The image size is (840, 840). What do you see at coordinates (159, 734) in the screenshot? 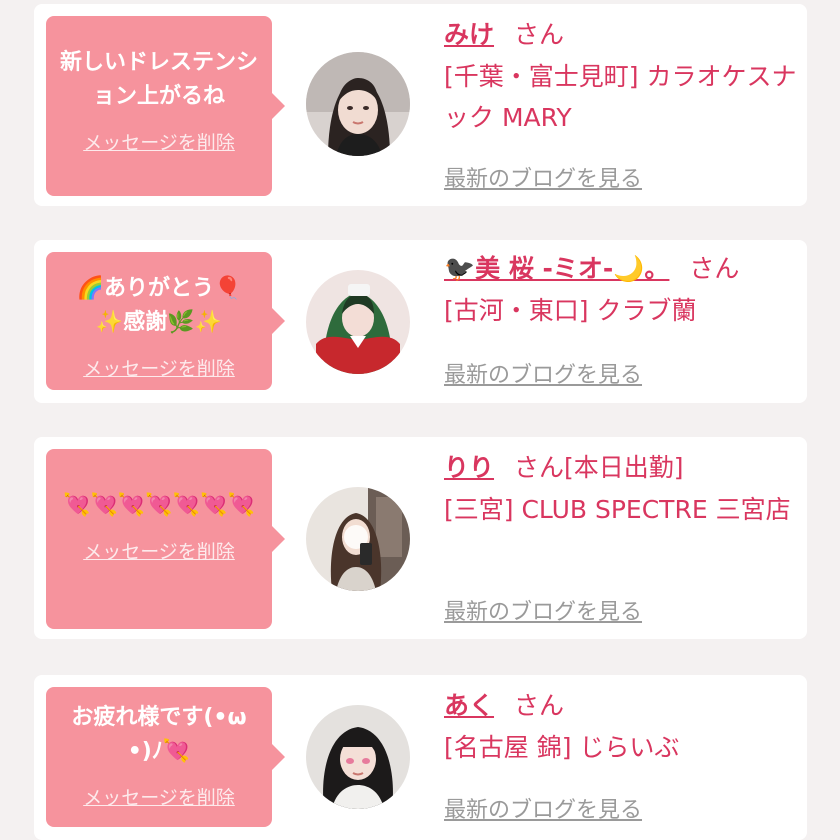
I see `message-text: お疲れ様です(•ω•)ﾉ💘` at bounding box center [159, 734].